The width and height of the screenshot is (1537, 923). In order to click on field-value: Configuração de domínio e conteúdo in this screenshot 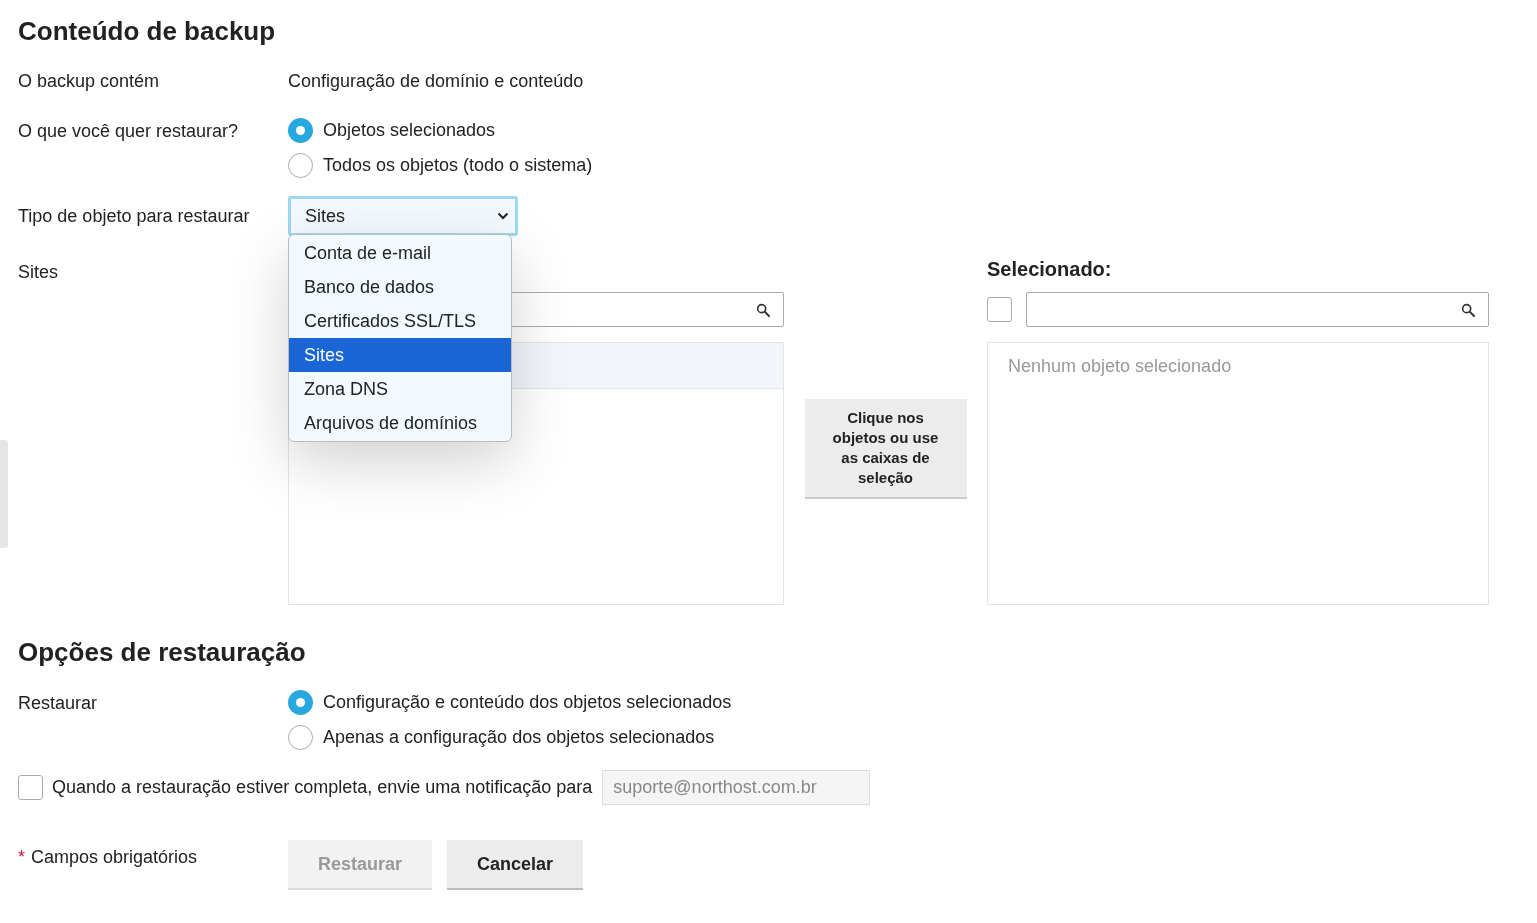, I will do `click(436, 81)`.